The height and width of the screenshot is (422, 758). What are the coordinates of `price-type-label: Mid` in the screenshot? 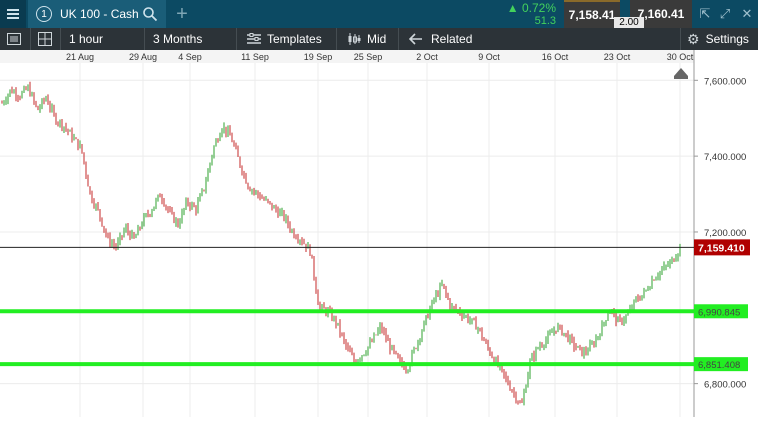 It's located at (377, 39).